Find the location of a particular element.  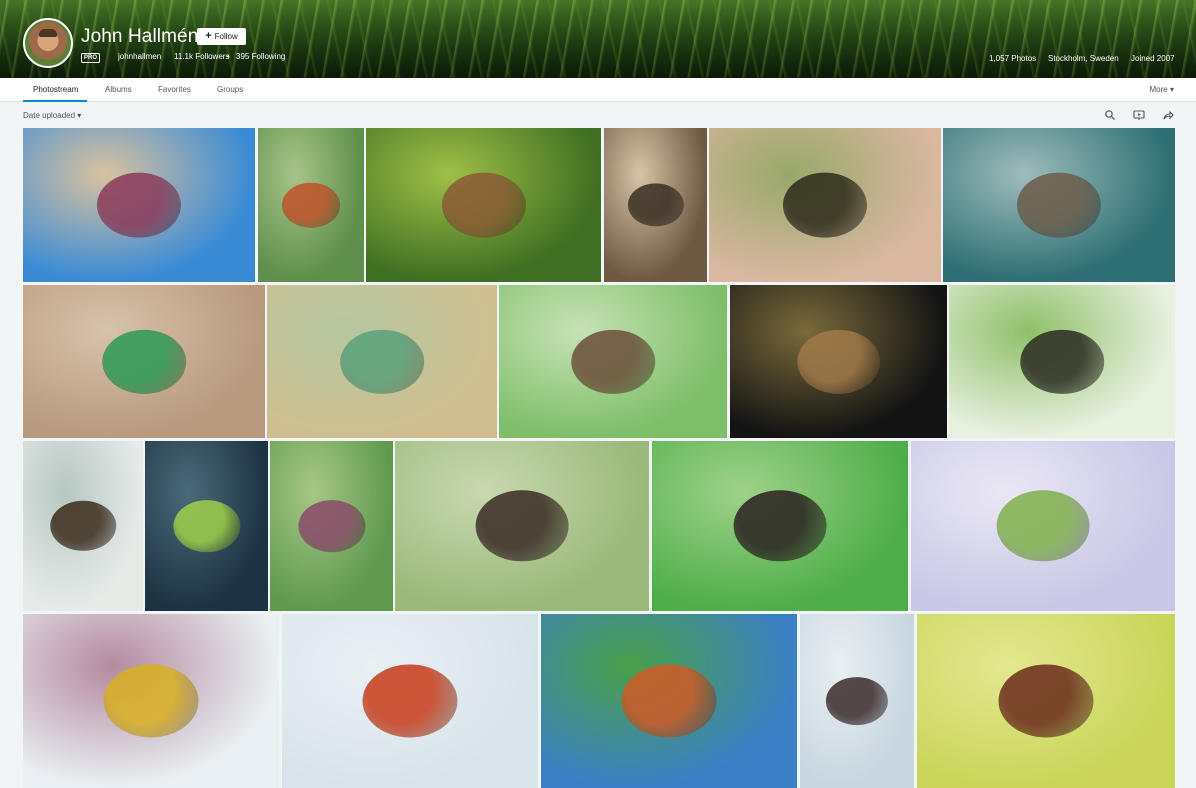

photo-green-spider-bud is located at coordinates (331, 526).